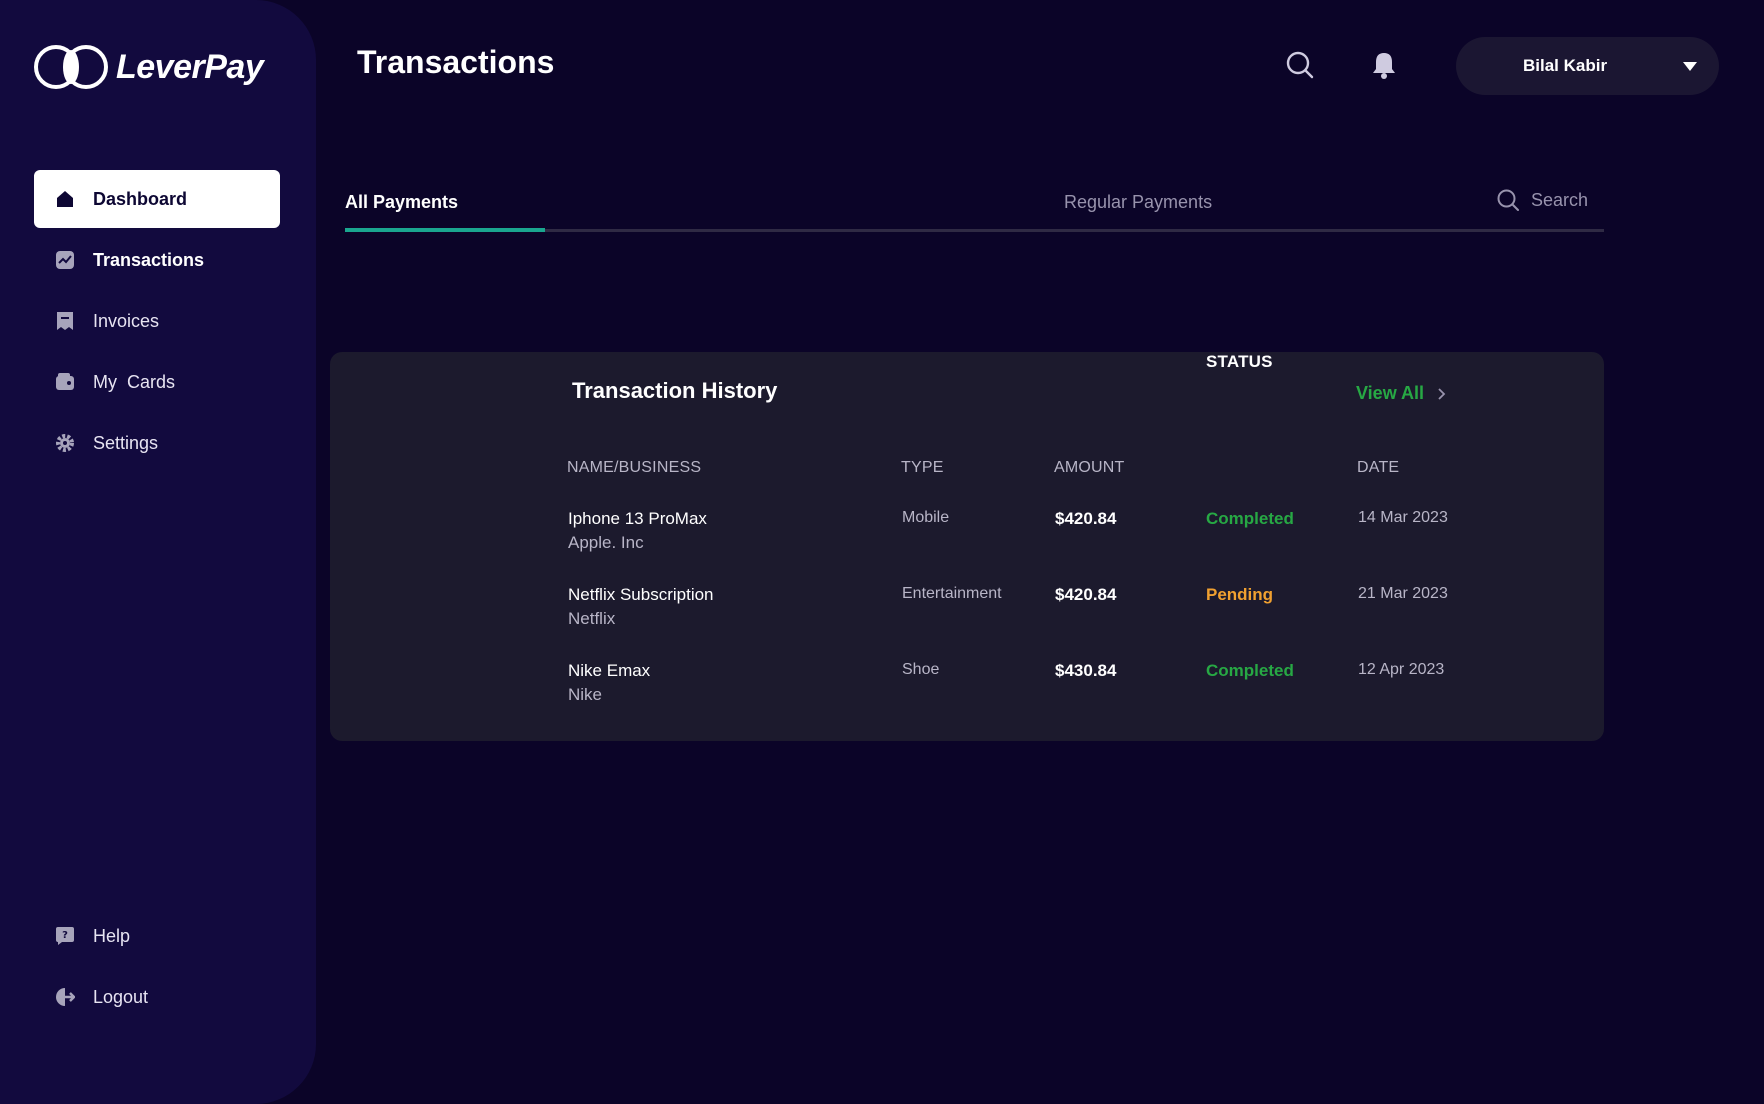  Describe the element at coordinates (65, 997) in the screenshot. I see `logout-icon` at that location.